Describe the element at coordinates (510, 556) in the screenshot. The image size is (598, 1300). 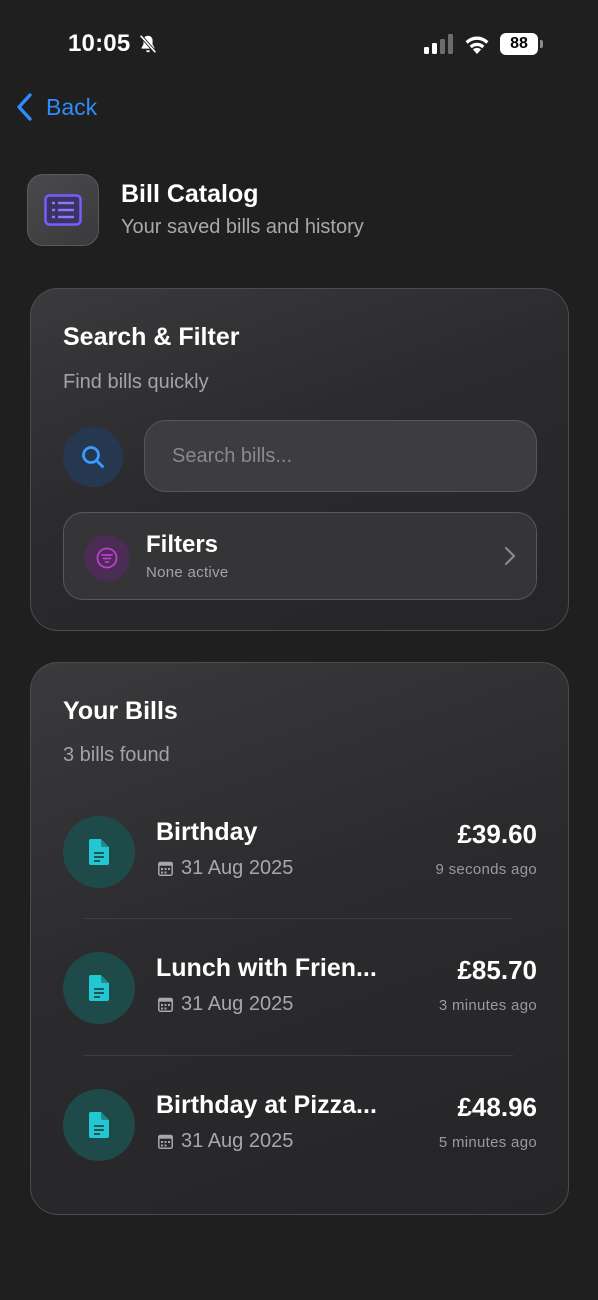
I see `chevron-right-icon` at that location.